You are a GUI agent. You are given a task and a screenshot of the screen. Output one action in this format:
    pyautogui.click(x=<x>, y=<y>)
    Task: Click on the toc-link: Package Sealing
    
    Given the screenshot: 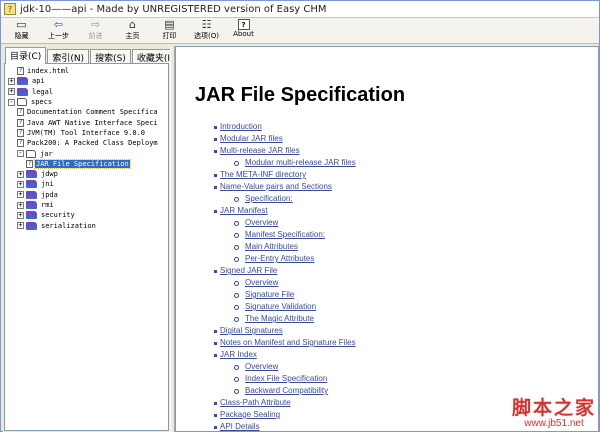 What is the action you would take?
    pyautogui.click(x=250, y=414)
    